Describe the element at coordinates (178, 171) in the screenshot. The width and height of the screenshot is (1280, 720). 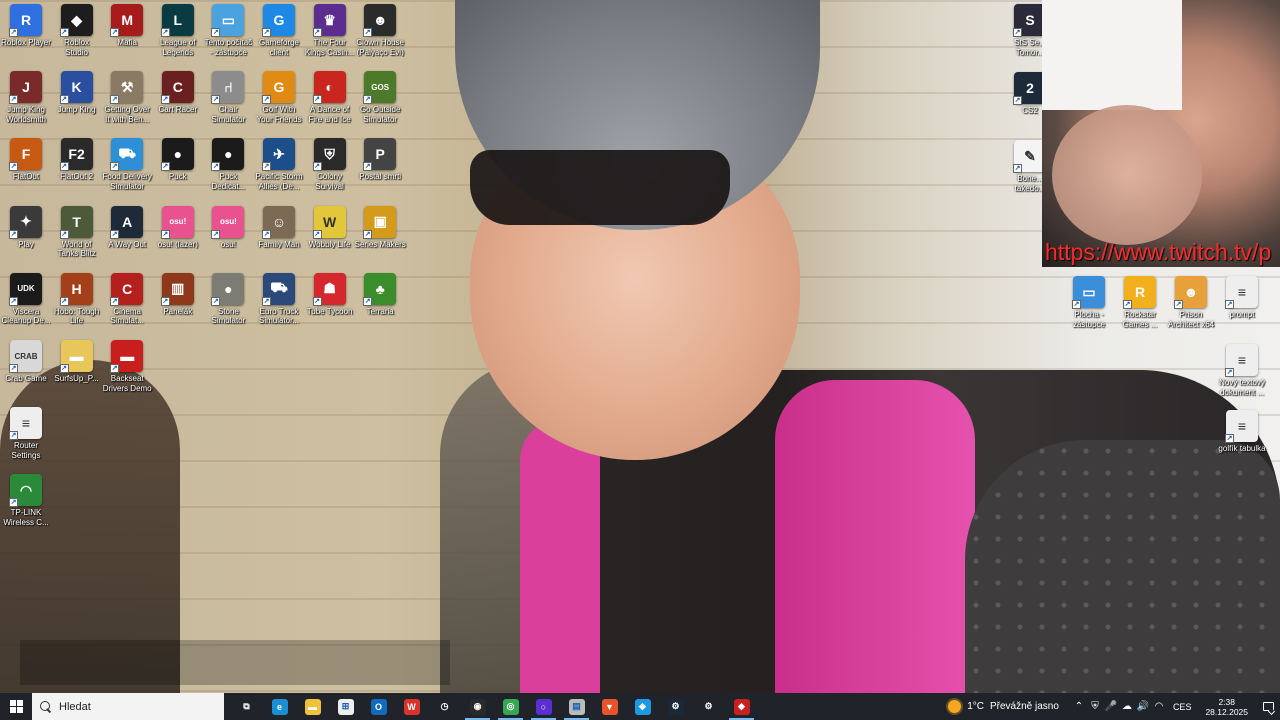
I see `desktop-shortcut: ● ↗ Puck` at that location.